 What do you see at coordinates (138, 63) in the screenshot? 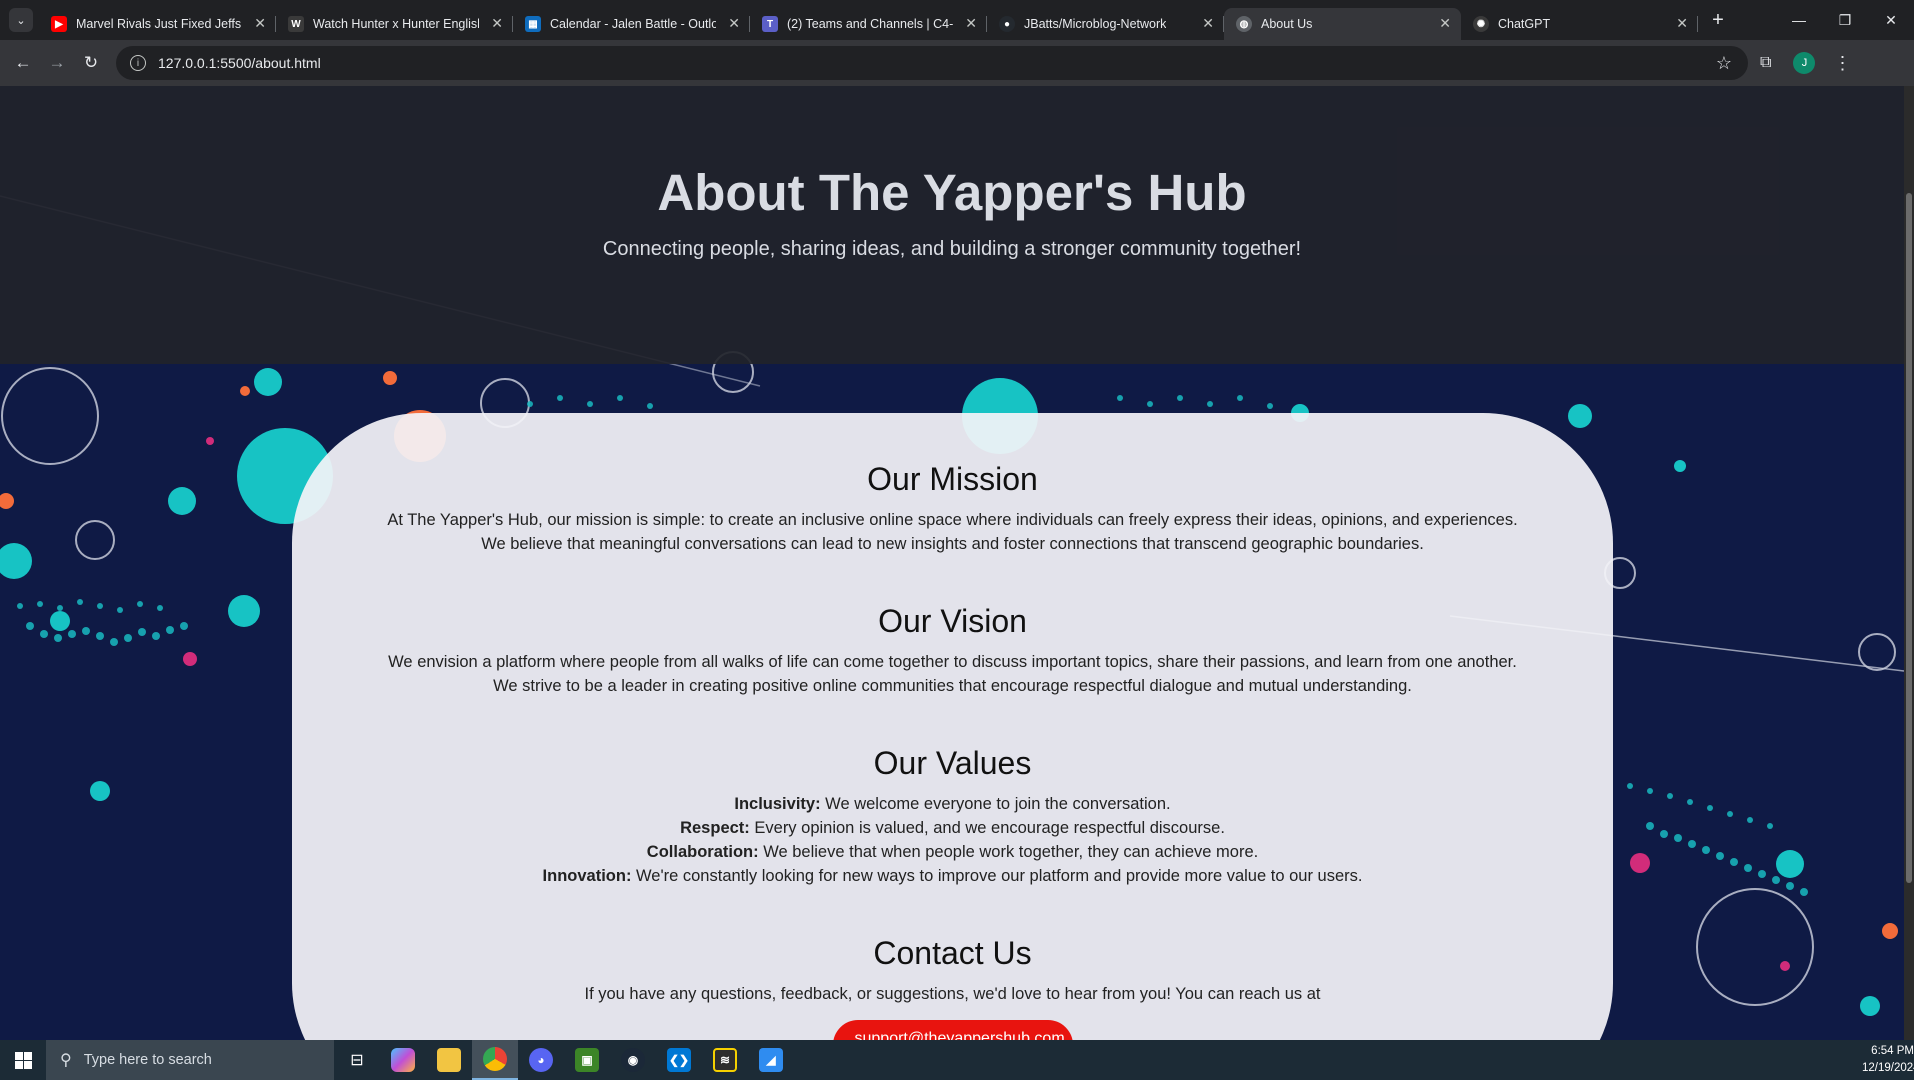
I see `site-info-icon: i` at bounding box center [138, 63].